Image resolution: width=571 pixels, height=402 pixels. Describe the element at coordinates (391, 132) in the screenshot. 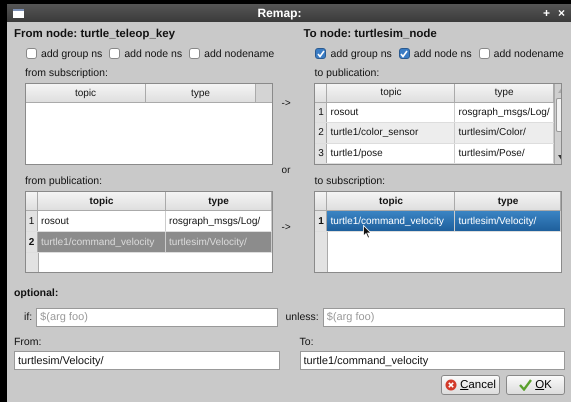

I see `table-cell: turtle1/color_sensor` at that location.